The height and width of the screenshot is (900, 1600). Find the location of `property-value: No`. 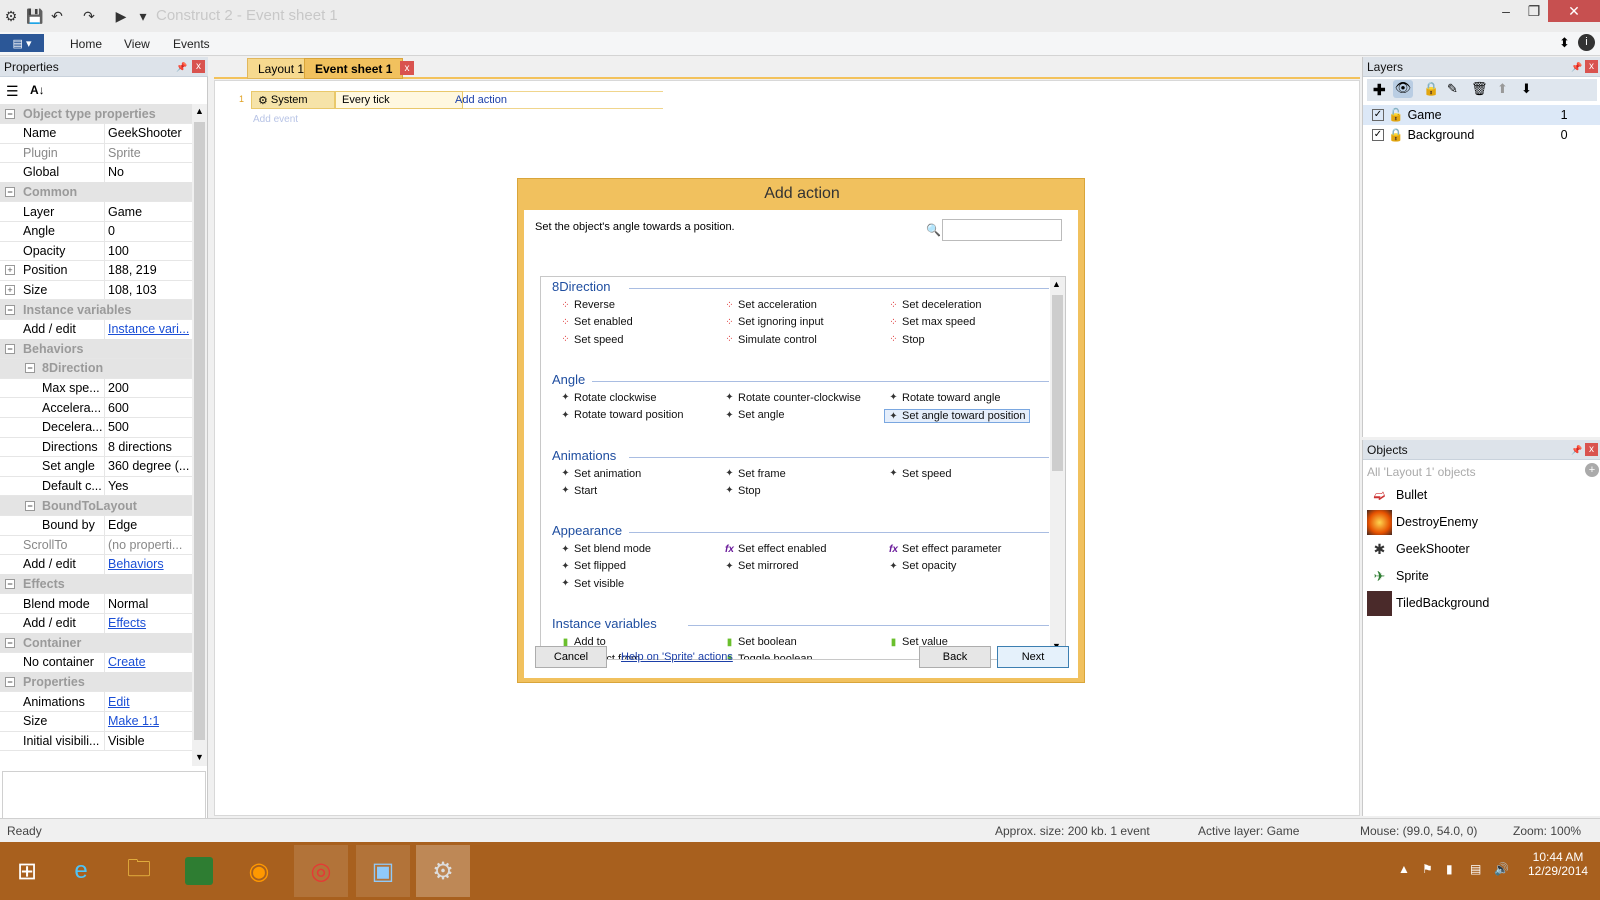

property-value: No is located at coordinates (114, 172).